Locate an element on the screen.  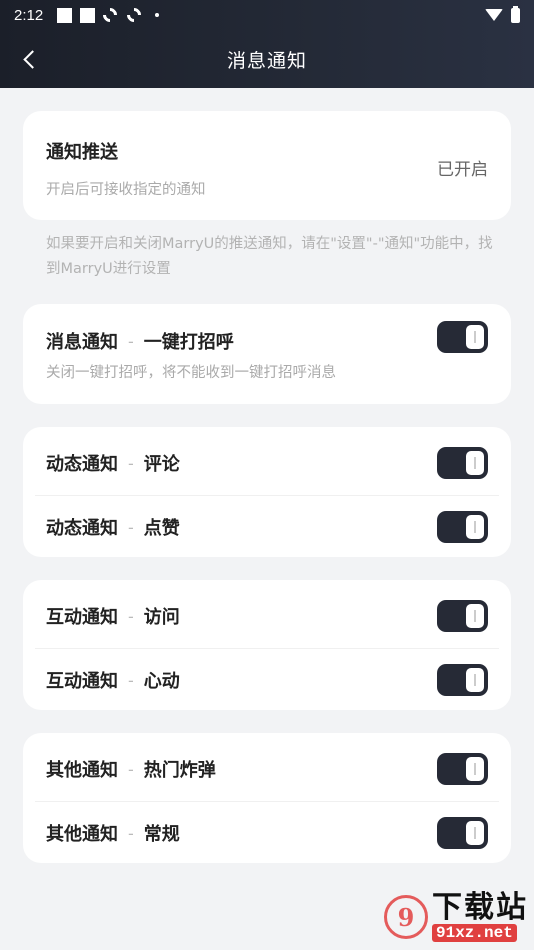
dynamic-settings-card: 动态通知 - 评论 动态通知 - 点赞 is located at coordinates (267, 492).